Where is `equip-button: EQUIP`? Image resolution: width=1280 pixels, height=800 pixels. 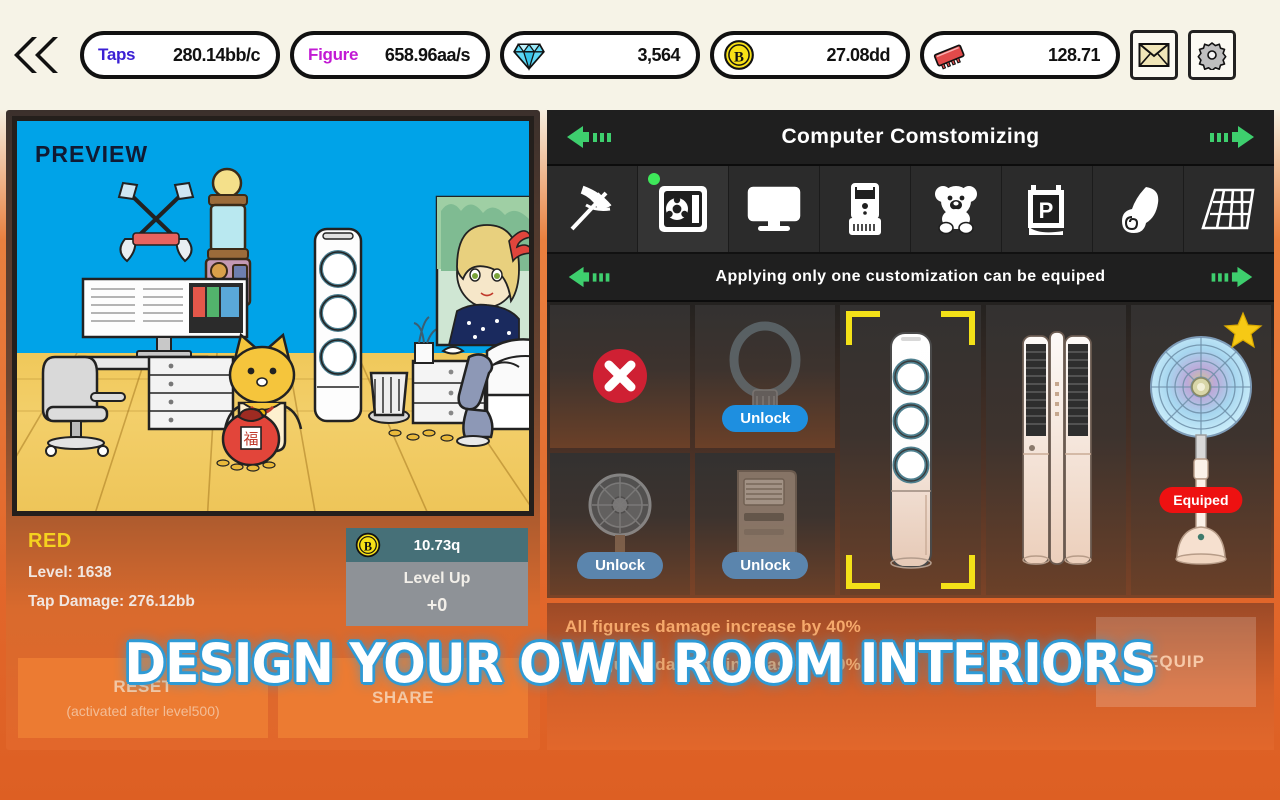 equip-button: EQUIP is located at coordinates (1176, 662).